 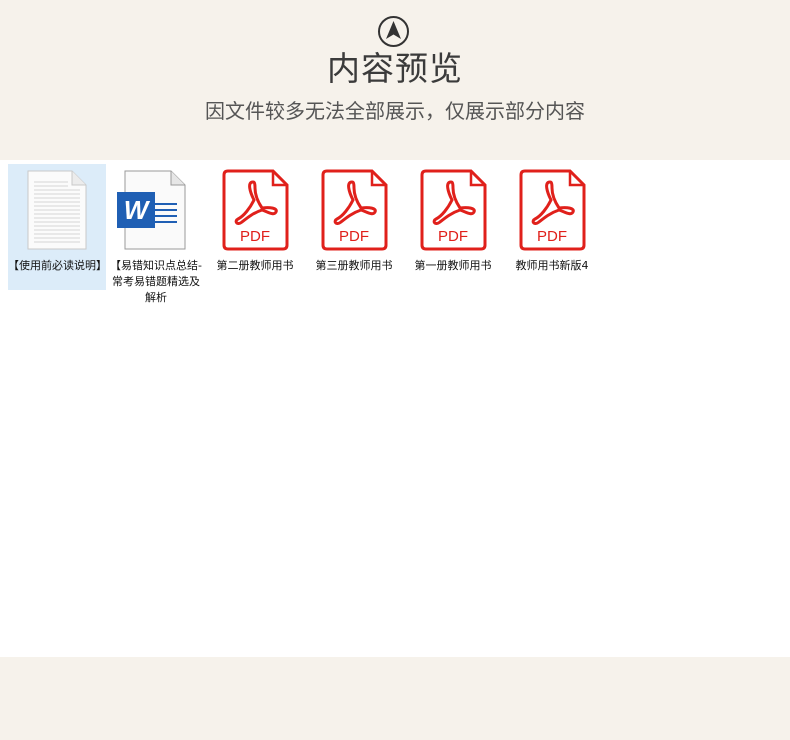 What do you see at coordinates (395, 698) in the screenshot?
I see `preview-footer` at bounding box center [395, 698].